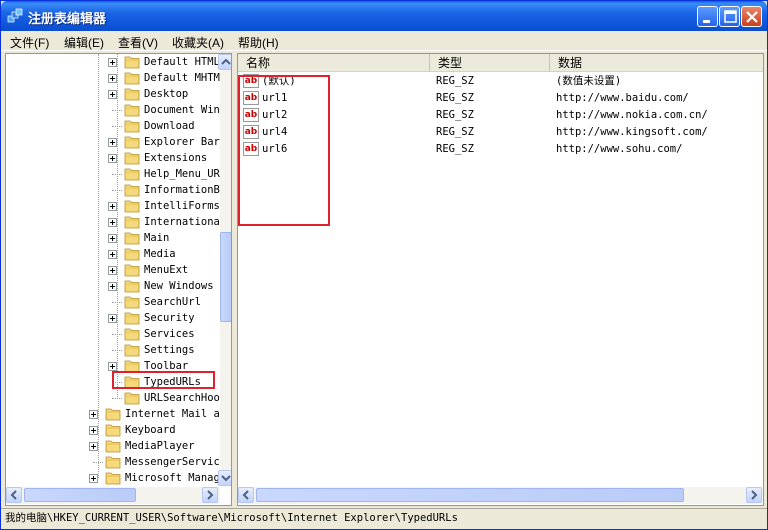 The image size is (768, 530). I want to click on window-title: 注册表编辑器, so click(67, 18).